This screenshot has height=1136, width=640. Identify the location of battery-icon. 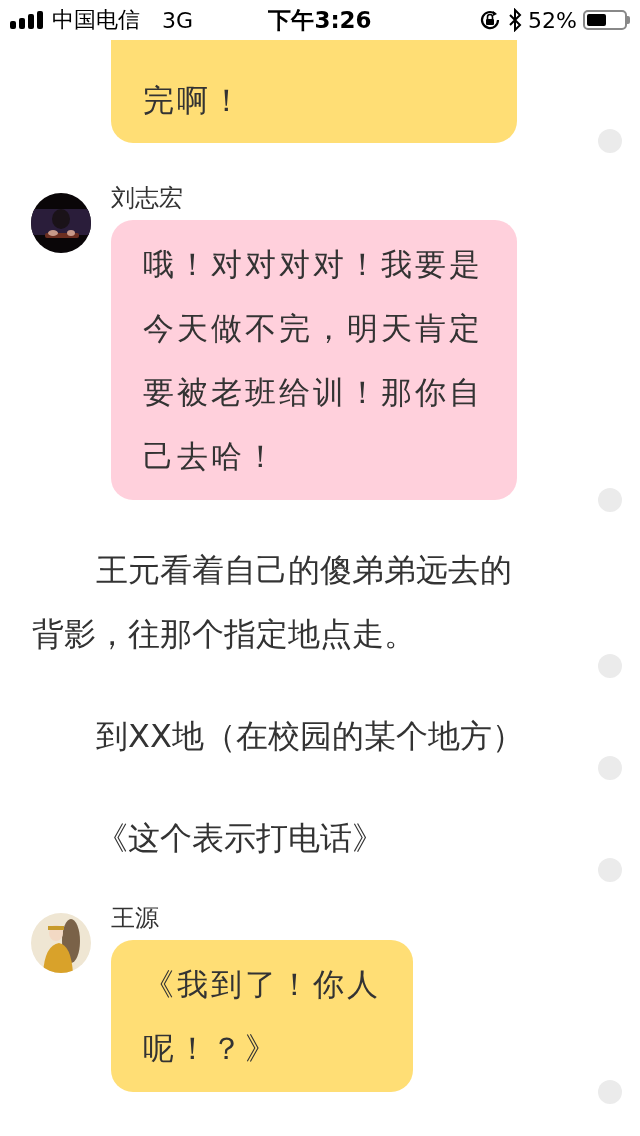
(606, 20).